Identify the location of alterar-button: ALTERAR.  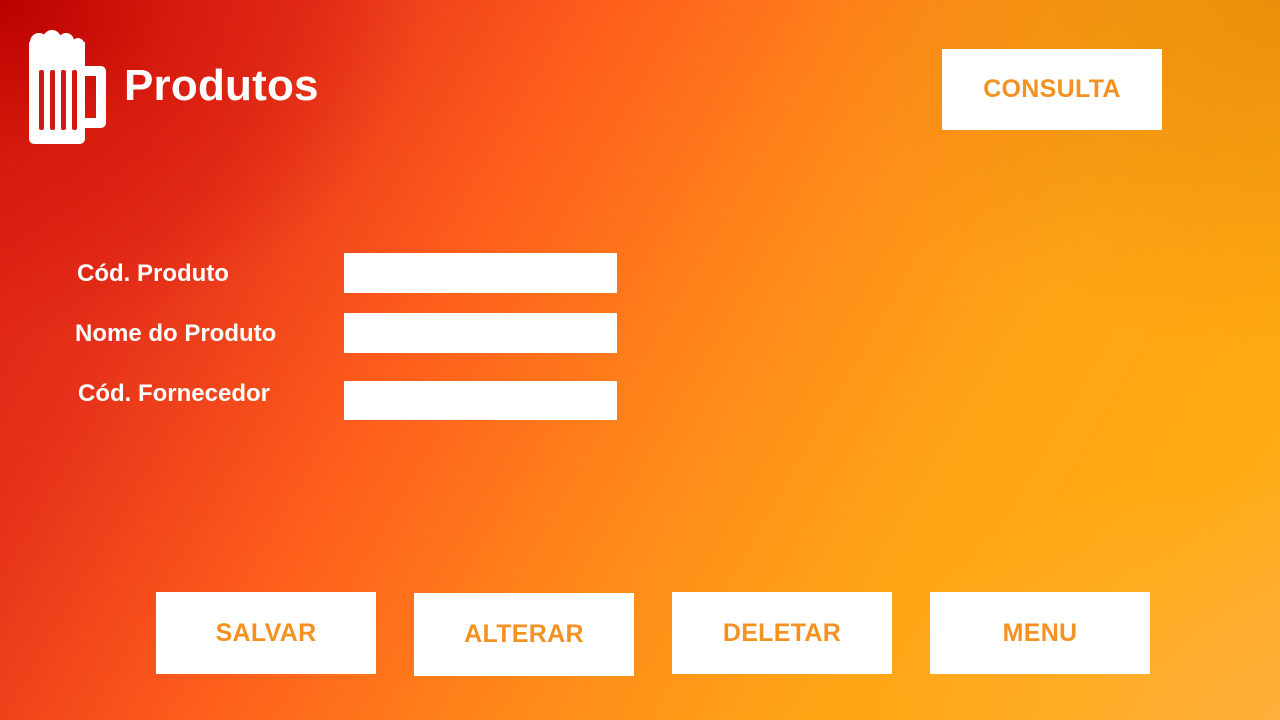
(524, 634).